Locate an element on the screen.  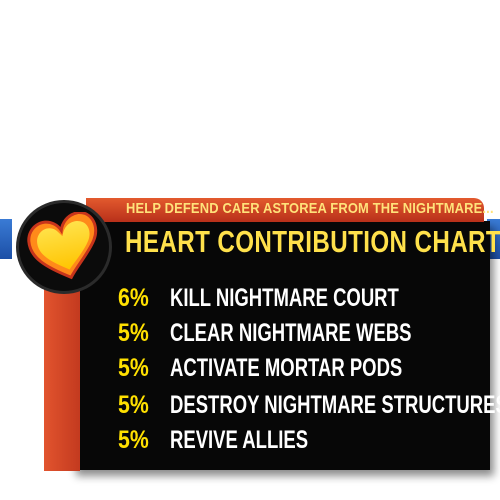
percent-value: 6% is located at coordinates (133, 298).